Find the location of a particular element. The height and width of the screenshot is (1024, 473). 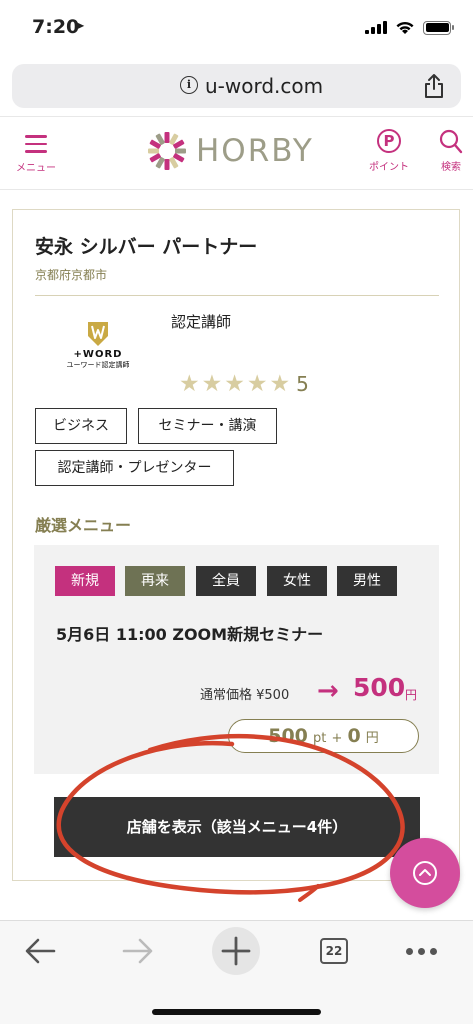

location-arrow-icon: ➤ is located at coordinates (79, 26).